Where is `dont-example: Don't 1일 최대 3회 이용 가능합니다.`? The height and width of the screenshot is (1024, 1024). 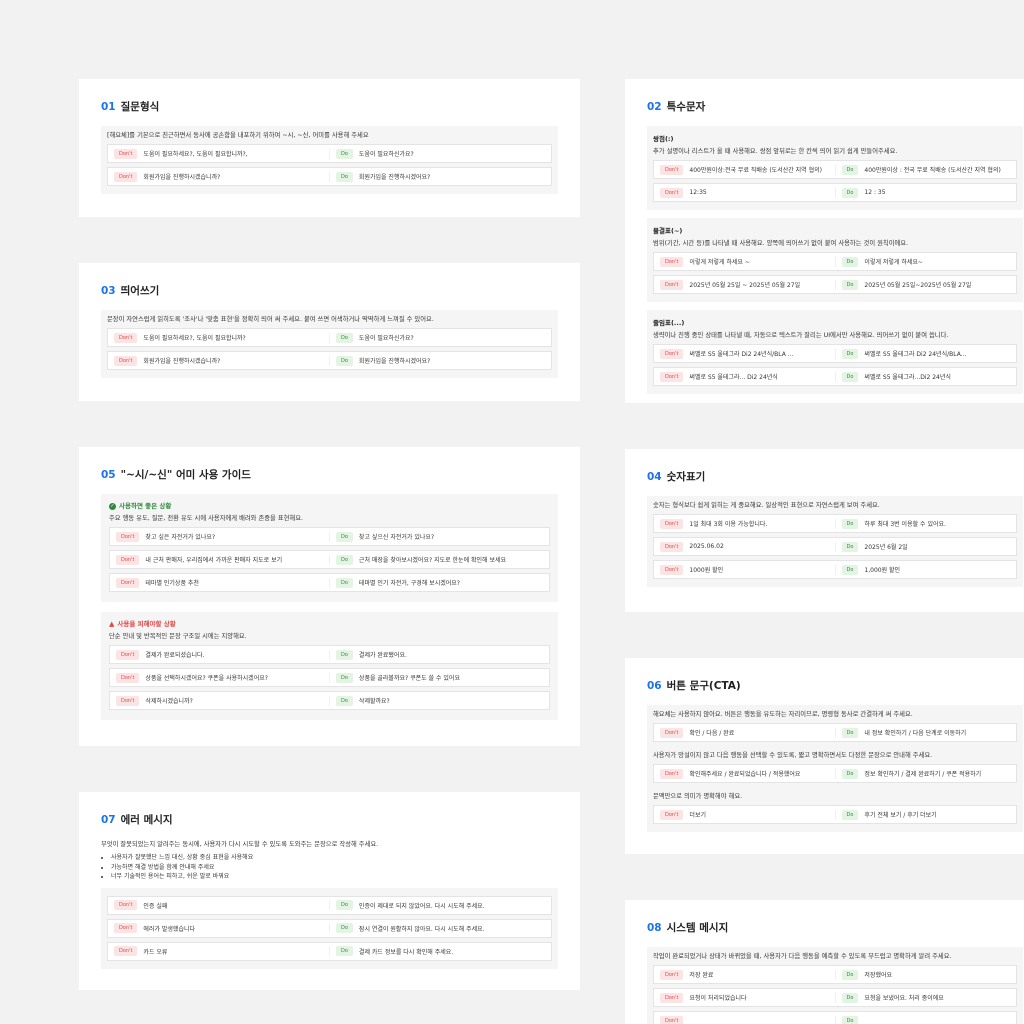
dont-example: Don't 1일 최대 3회 이용 가능합니다. is located at coordinates (744, 523).